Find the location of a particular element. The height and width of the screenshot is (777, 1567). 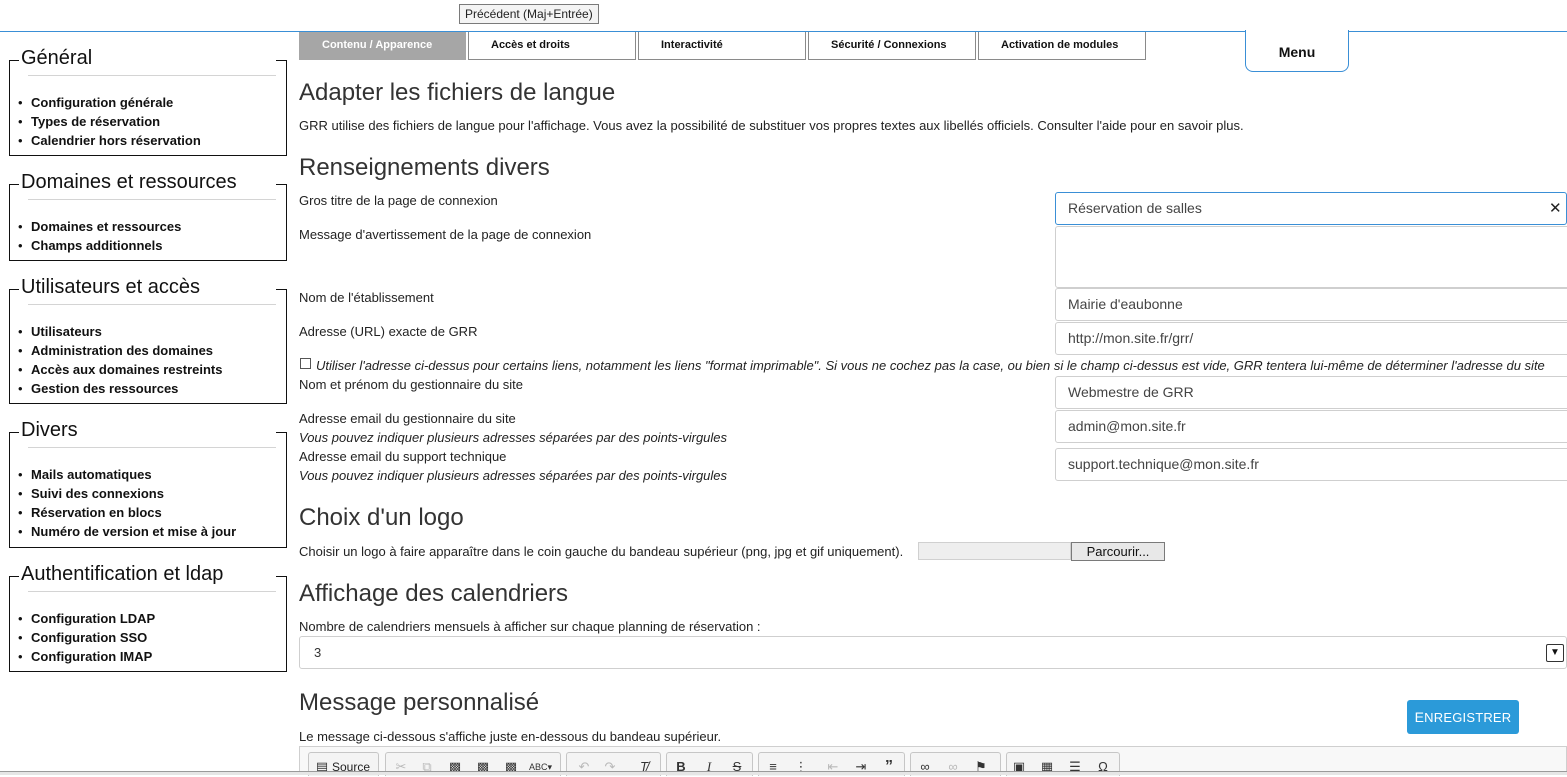

tab-interactivite: Interactivité is located at coordinates (722, 46).